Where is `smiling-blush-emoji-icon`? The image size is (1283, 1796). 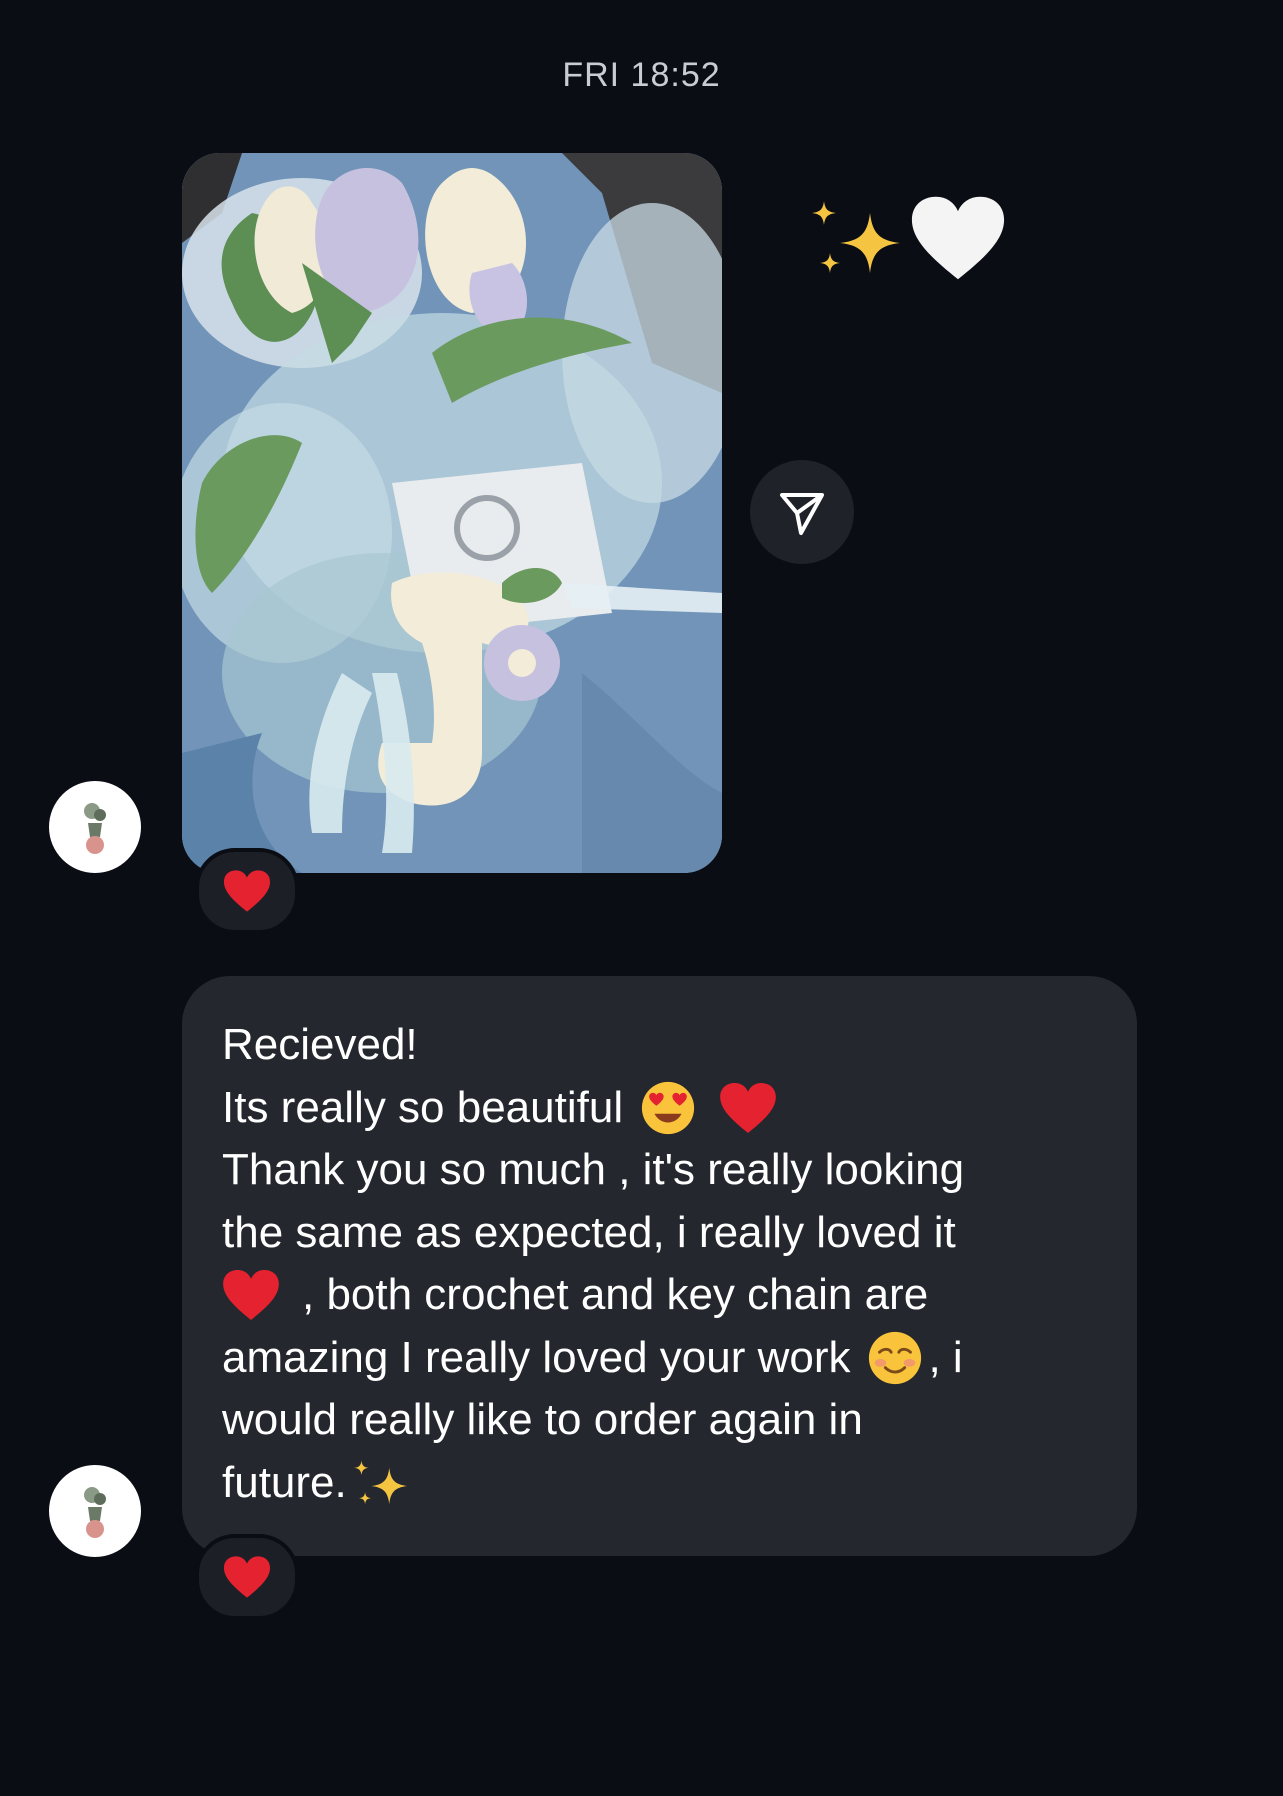
smiling-blush-emoji-icon is located at coordinates (895, 1357).